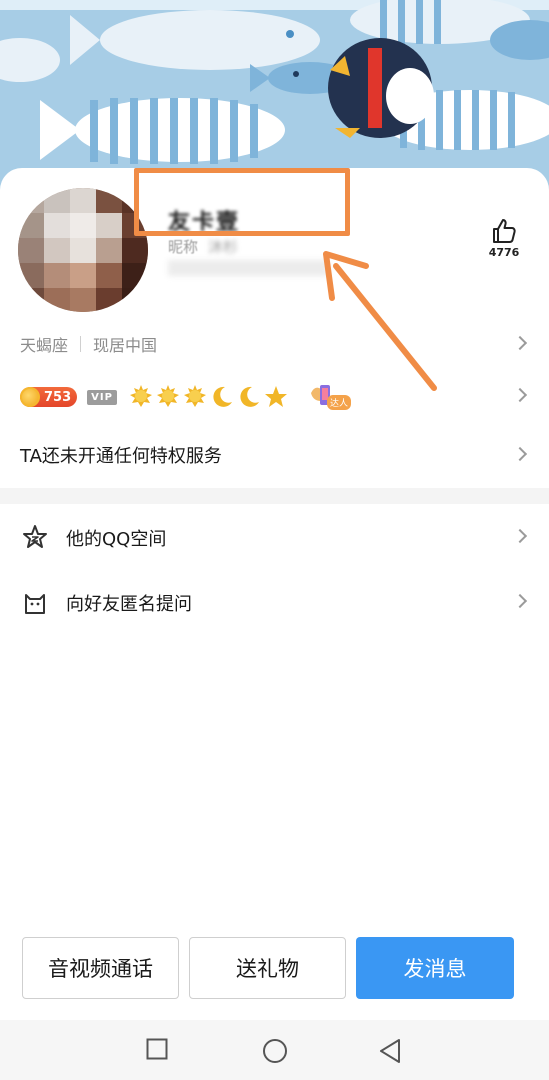 The width and height of the screenshot is (549, 1080). Describe the element at coordinates (338, 402) in the screenshot. I see `daren-label: 达人` at that location.